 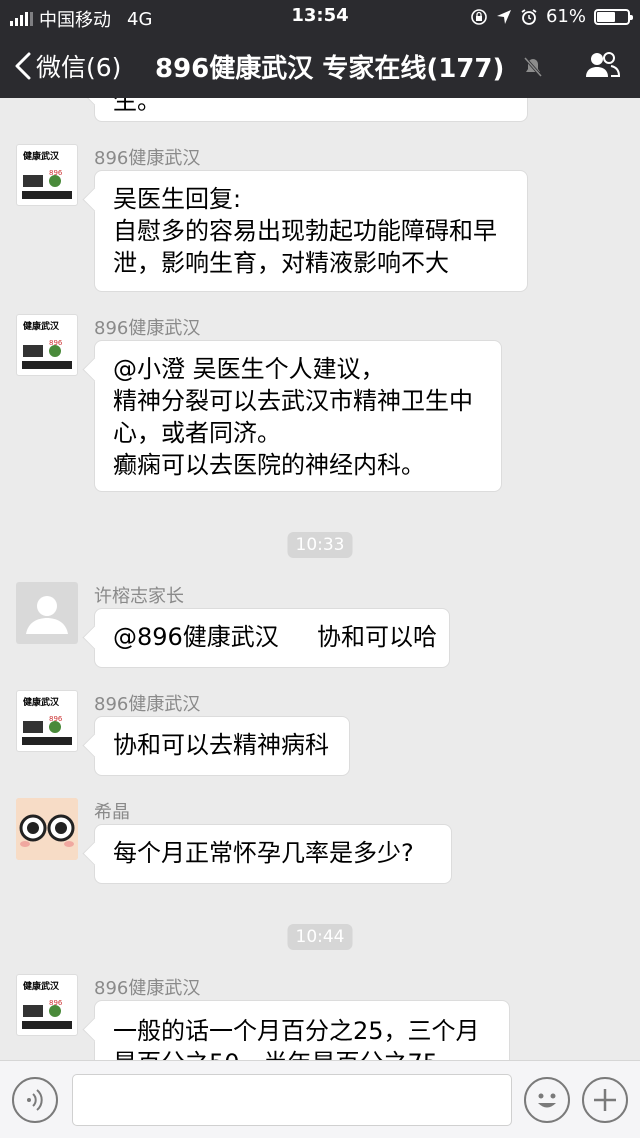 I want to click on status-bar: 中国移动 4G 13:54 61%, so click(x=320, y=17).